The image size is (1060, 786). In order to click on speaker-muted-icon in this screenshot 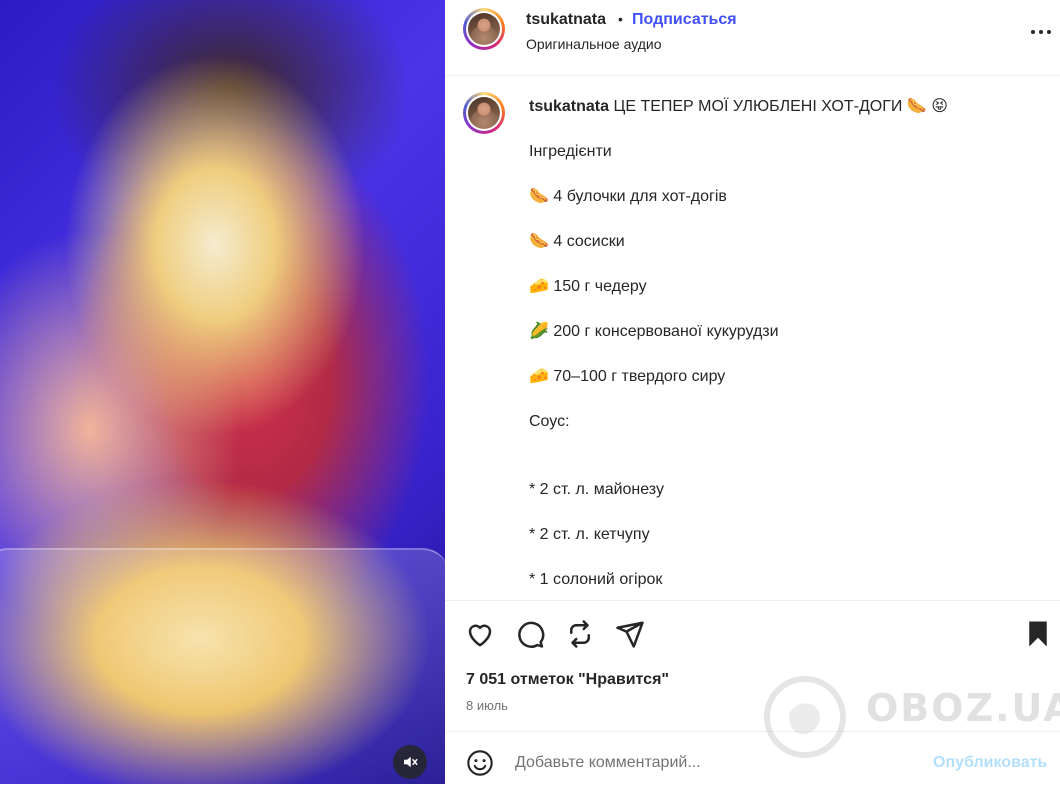, I will do `click(411, 762)`.